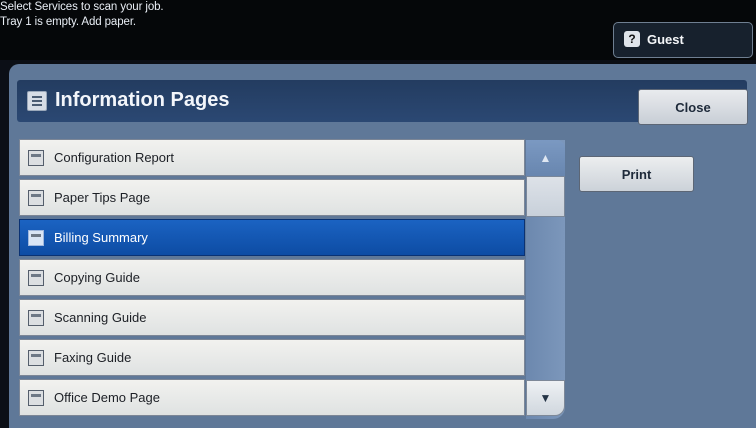  Describe the element at coordinates (545, 279) in the screenshot. I see `list-scrollbar: ▲ ▼` at that location.